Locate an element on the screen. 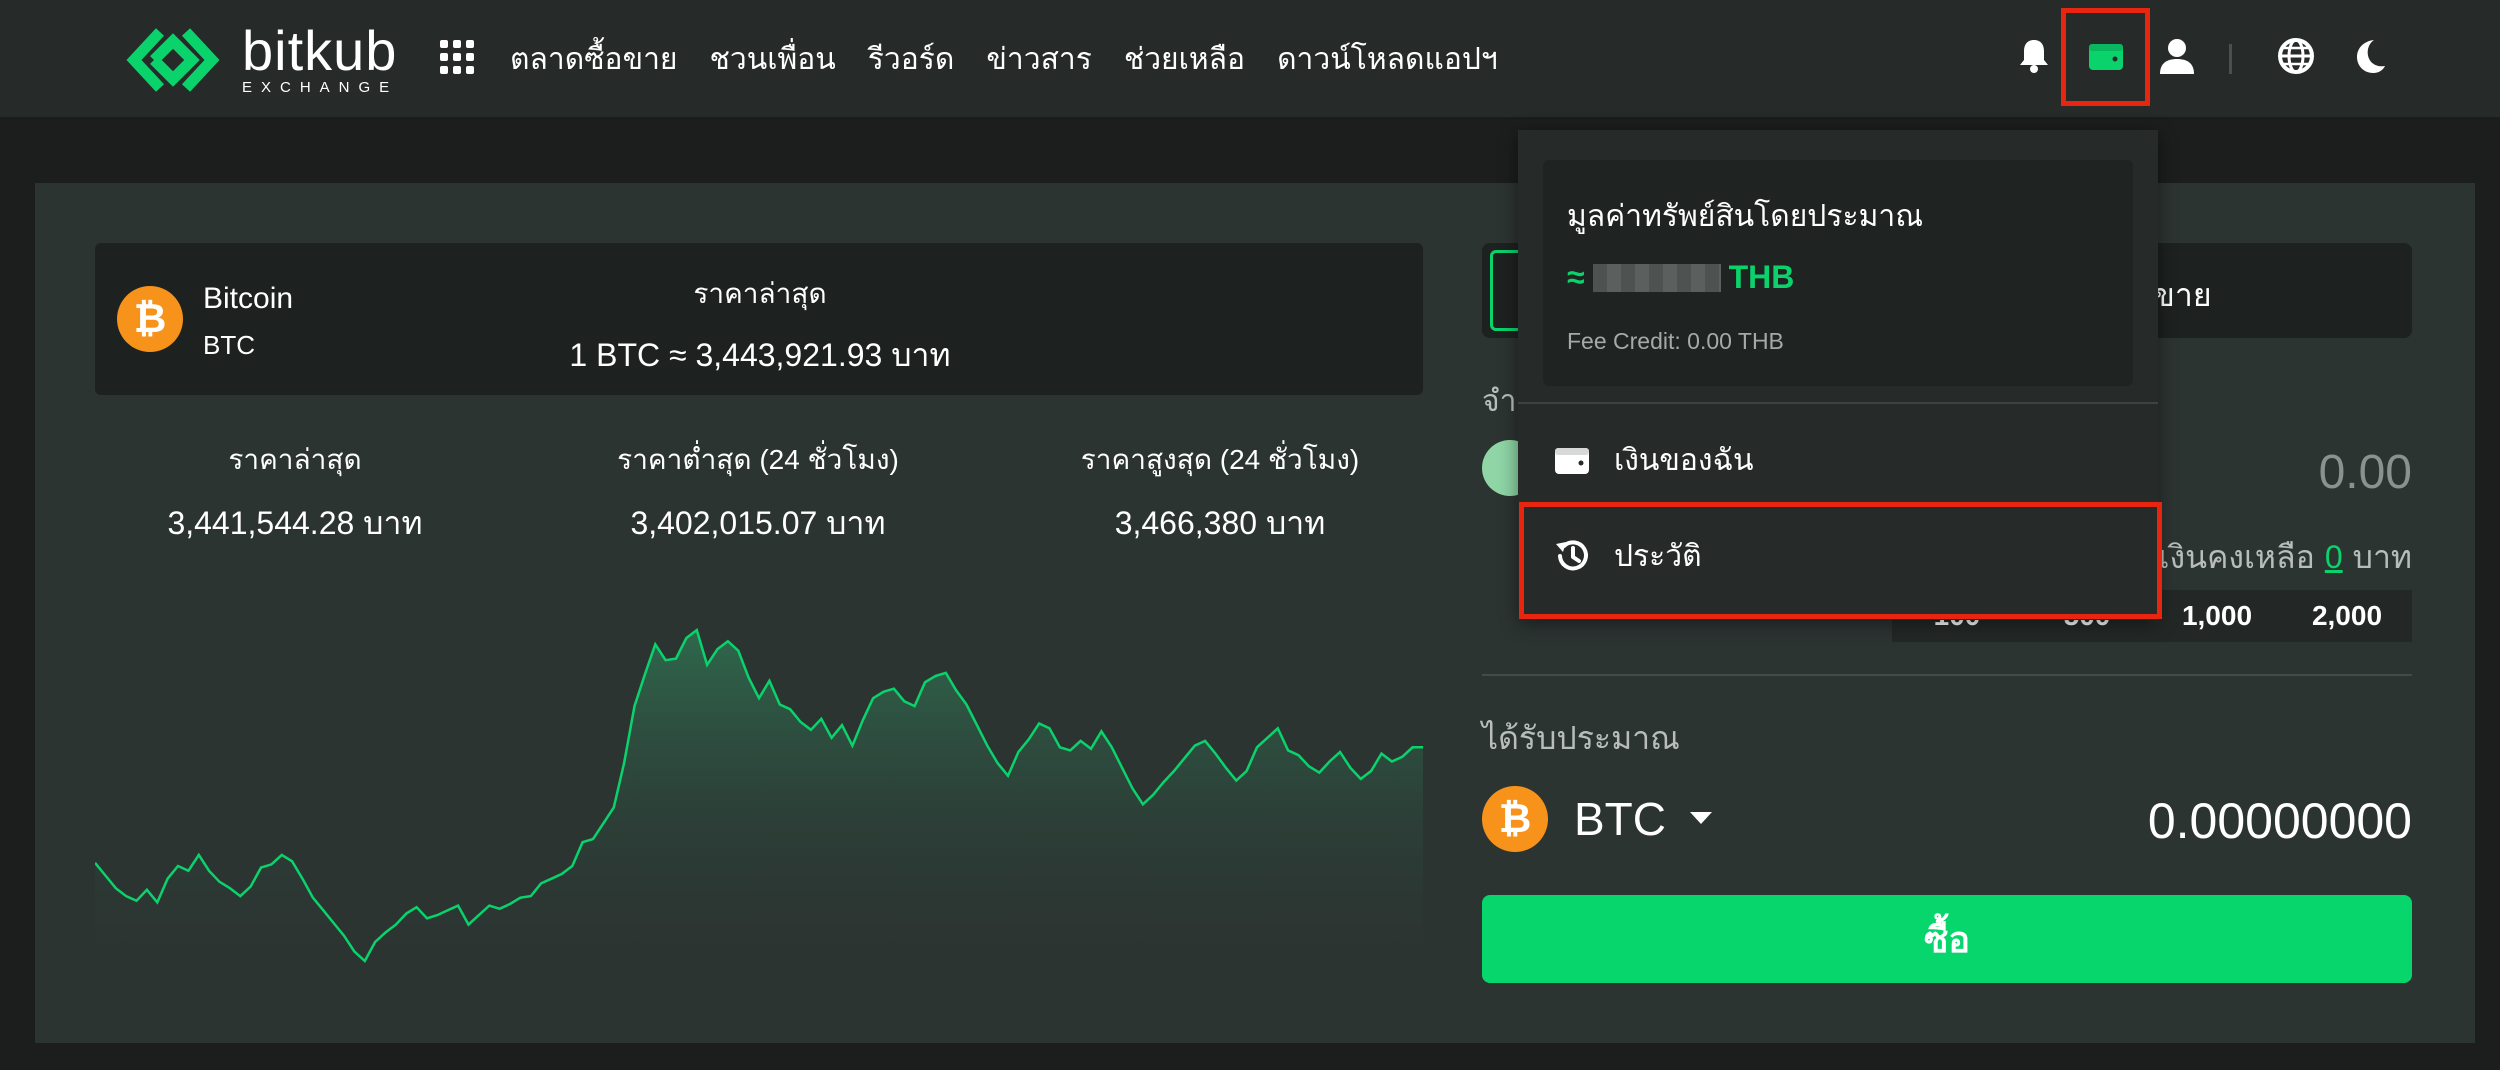 This screenshot has width=2500, height=1070. balance-unit: บาท is located at coordinates (2382, 557).